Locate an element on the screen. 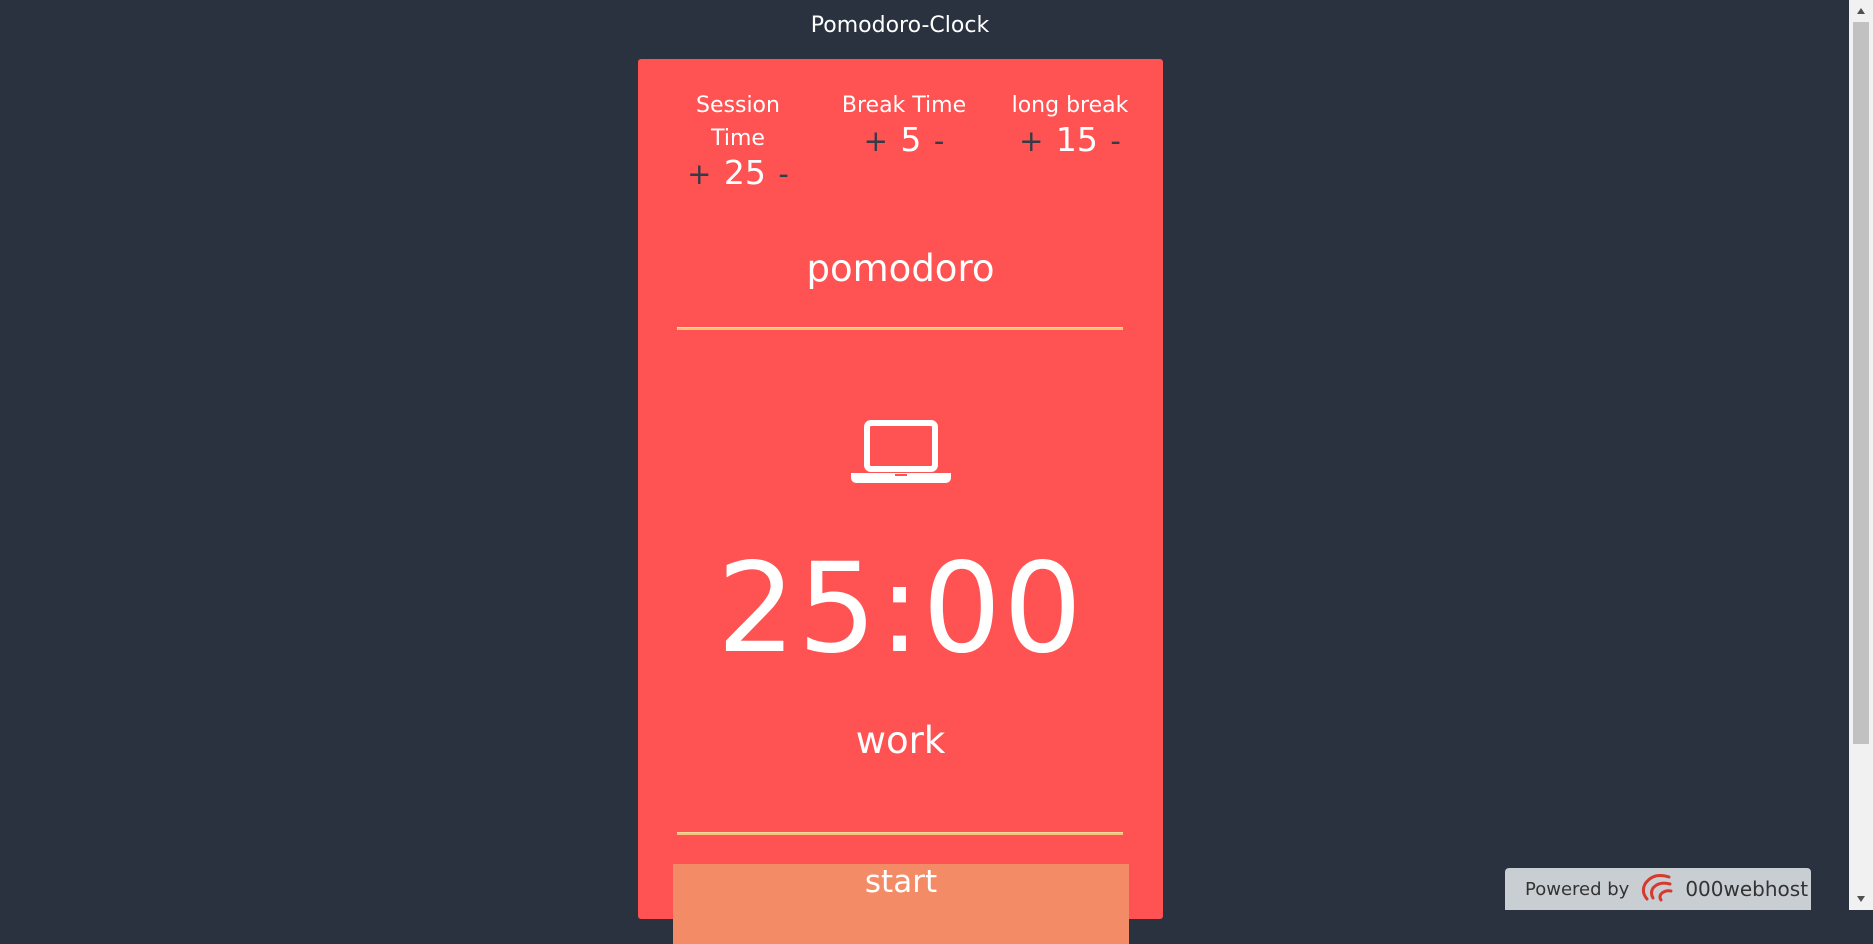 The height and width of the screenshot is (944, 1873). start-button: start is located at coordinates (901, 904).